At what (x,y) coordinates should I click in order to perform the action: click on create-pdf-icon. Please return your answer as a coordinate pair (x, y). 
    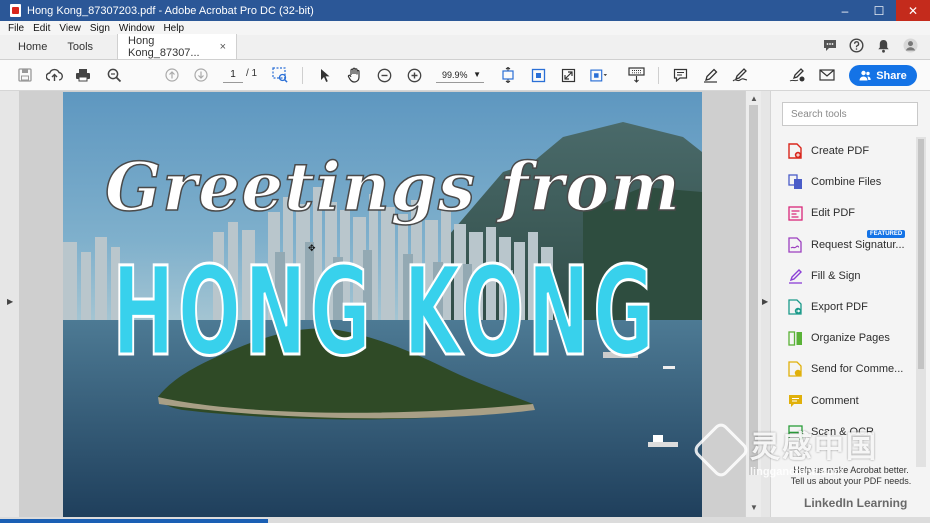
    Looking at the image, I should click on (795, 151).